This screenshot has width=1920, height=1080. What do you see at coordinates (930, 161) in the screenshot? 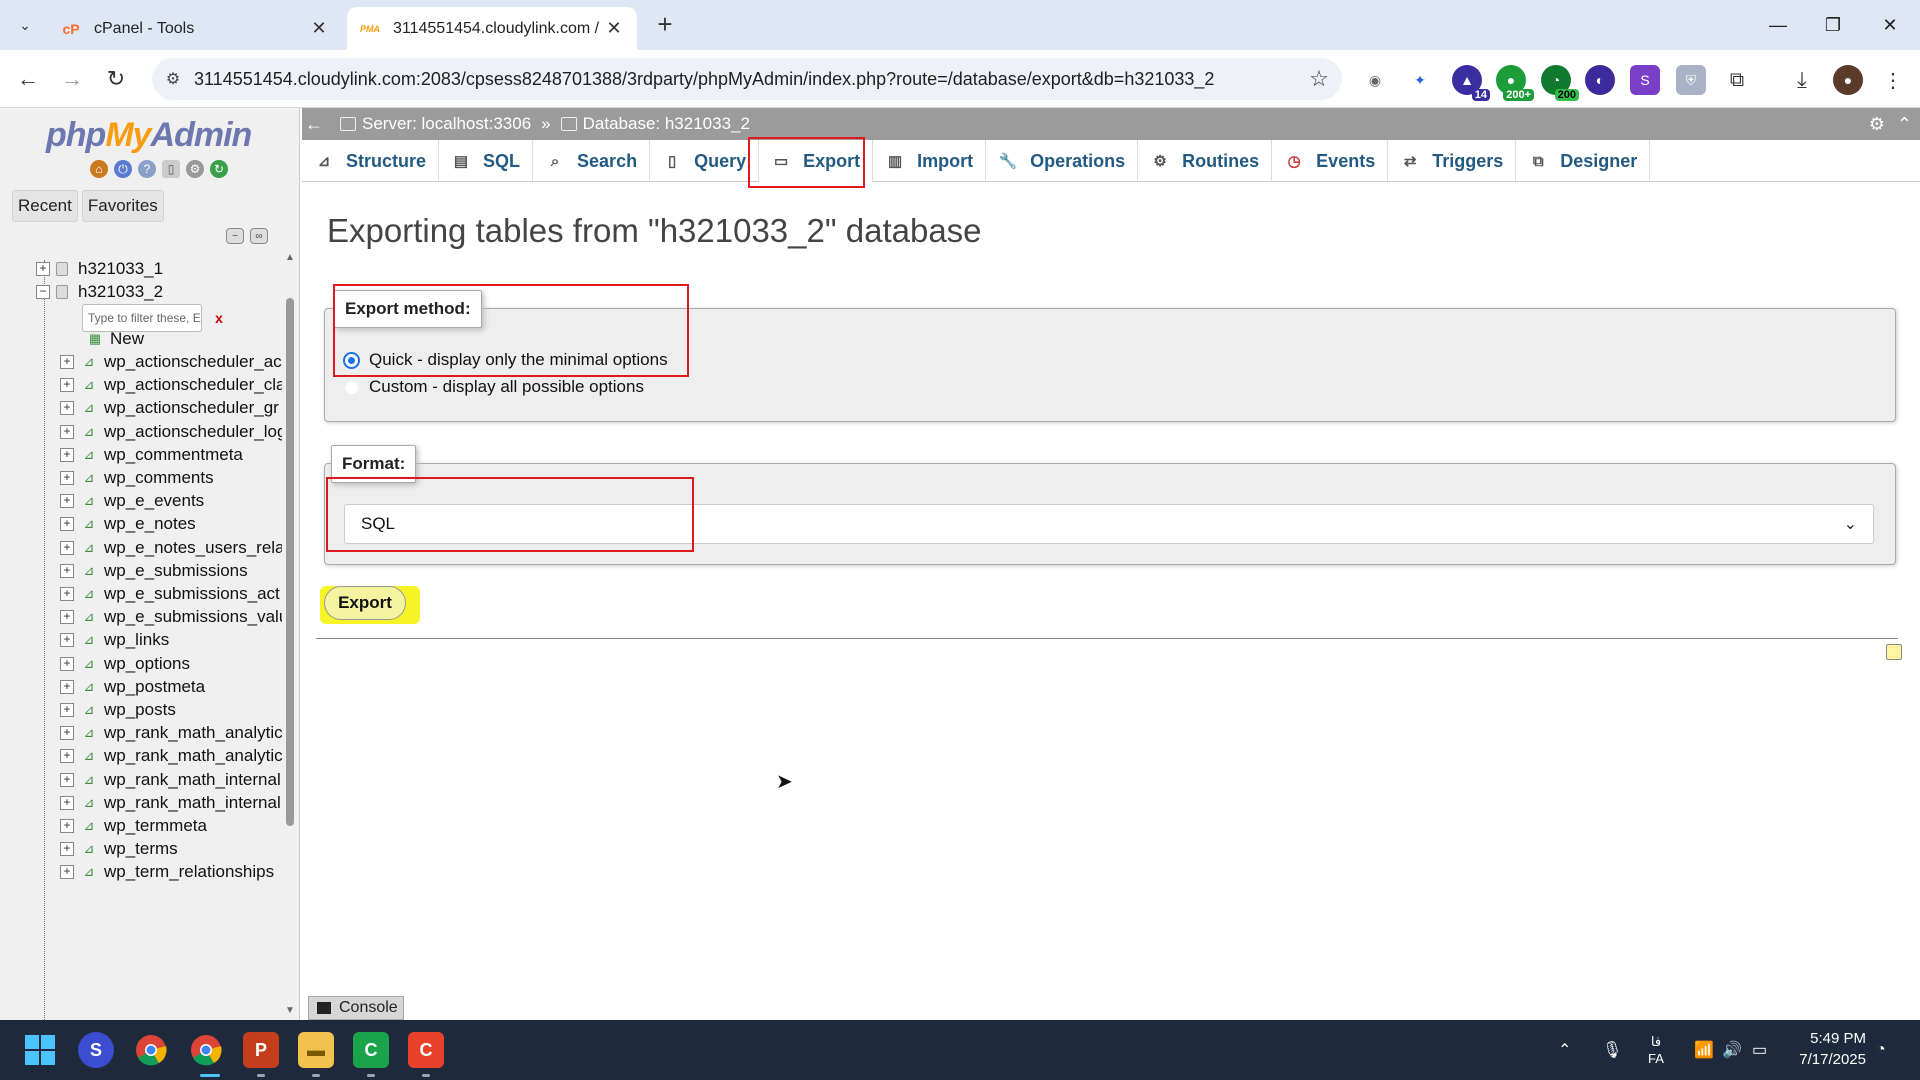
I see `tab-import: ▥ Import` at bounding box center [930, 161].